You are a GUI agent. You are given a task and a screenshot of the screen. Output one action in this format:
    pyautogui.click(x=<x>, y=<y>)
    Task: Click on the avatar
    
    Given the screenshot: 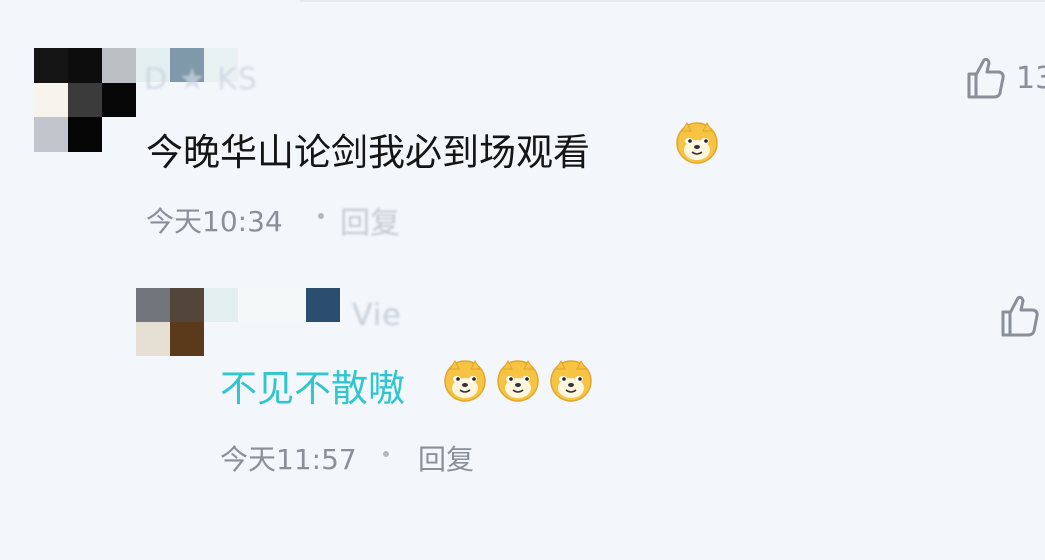 What is the action you would take?
    pyautogui.click(x=85, y=100)
    